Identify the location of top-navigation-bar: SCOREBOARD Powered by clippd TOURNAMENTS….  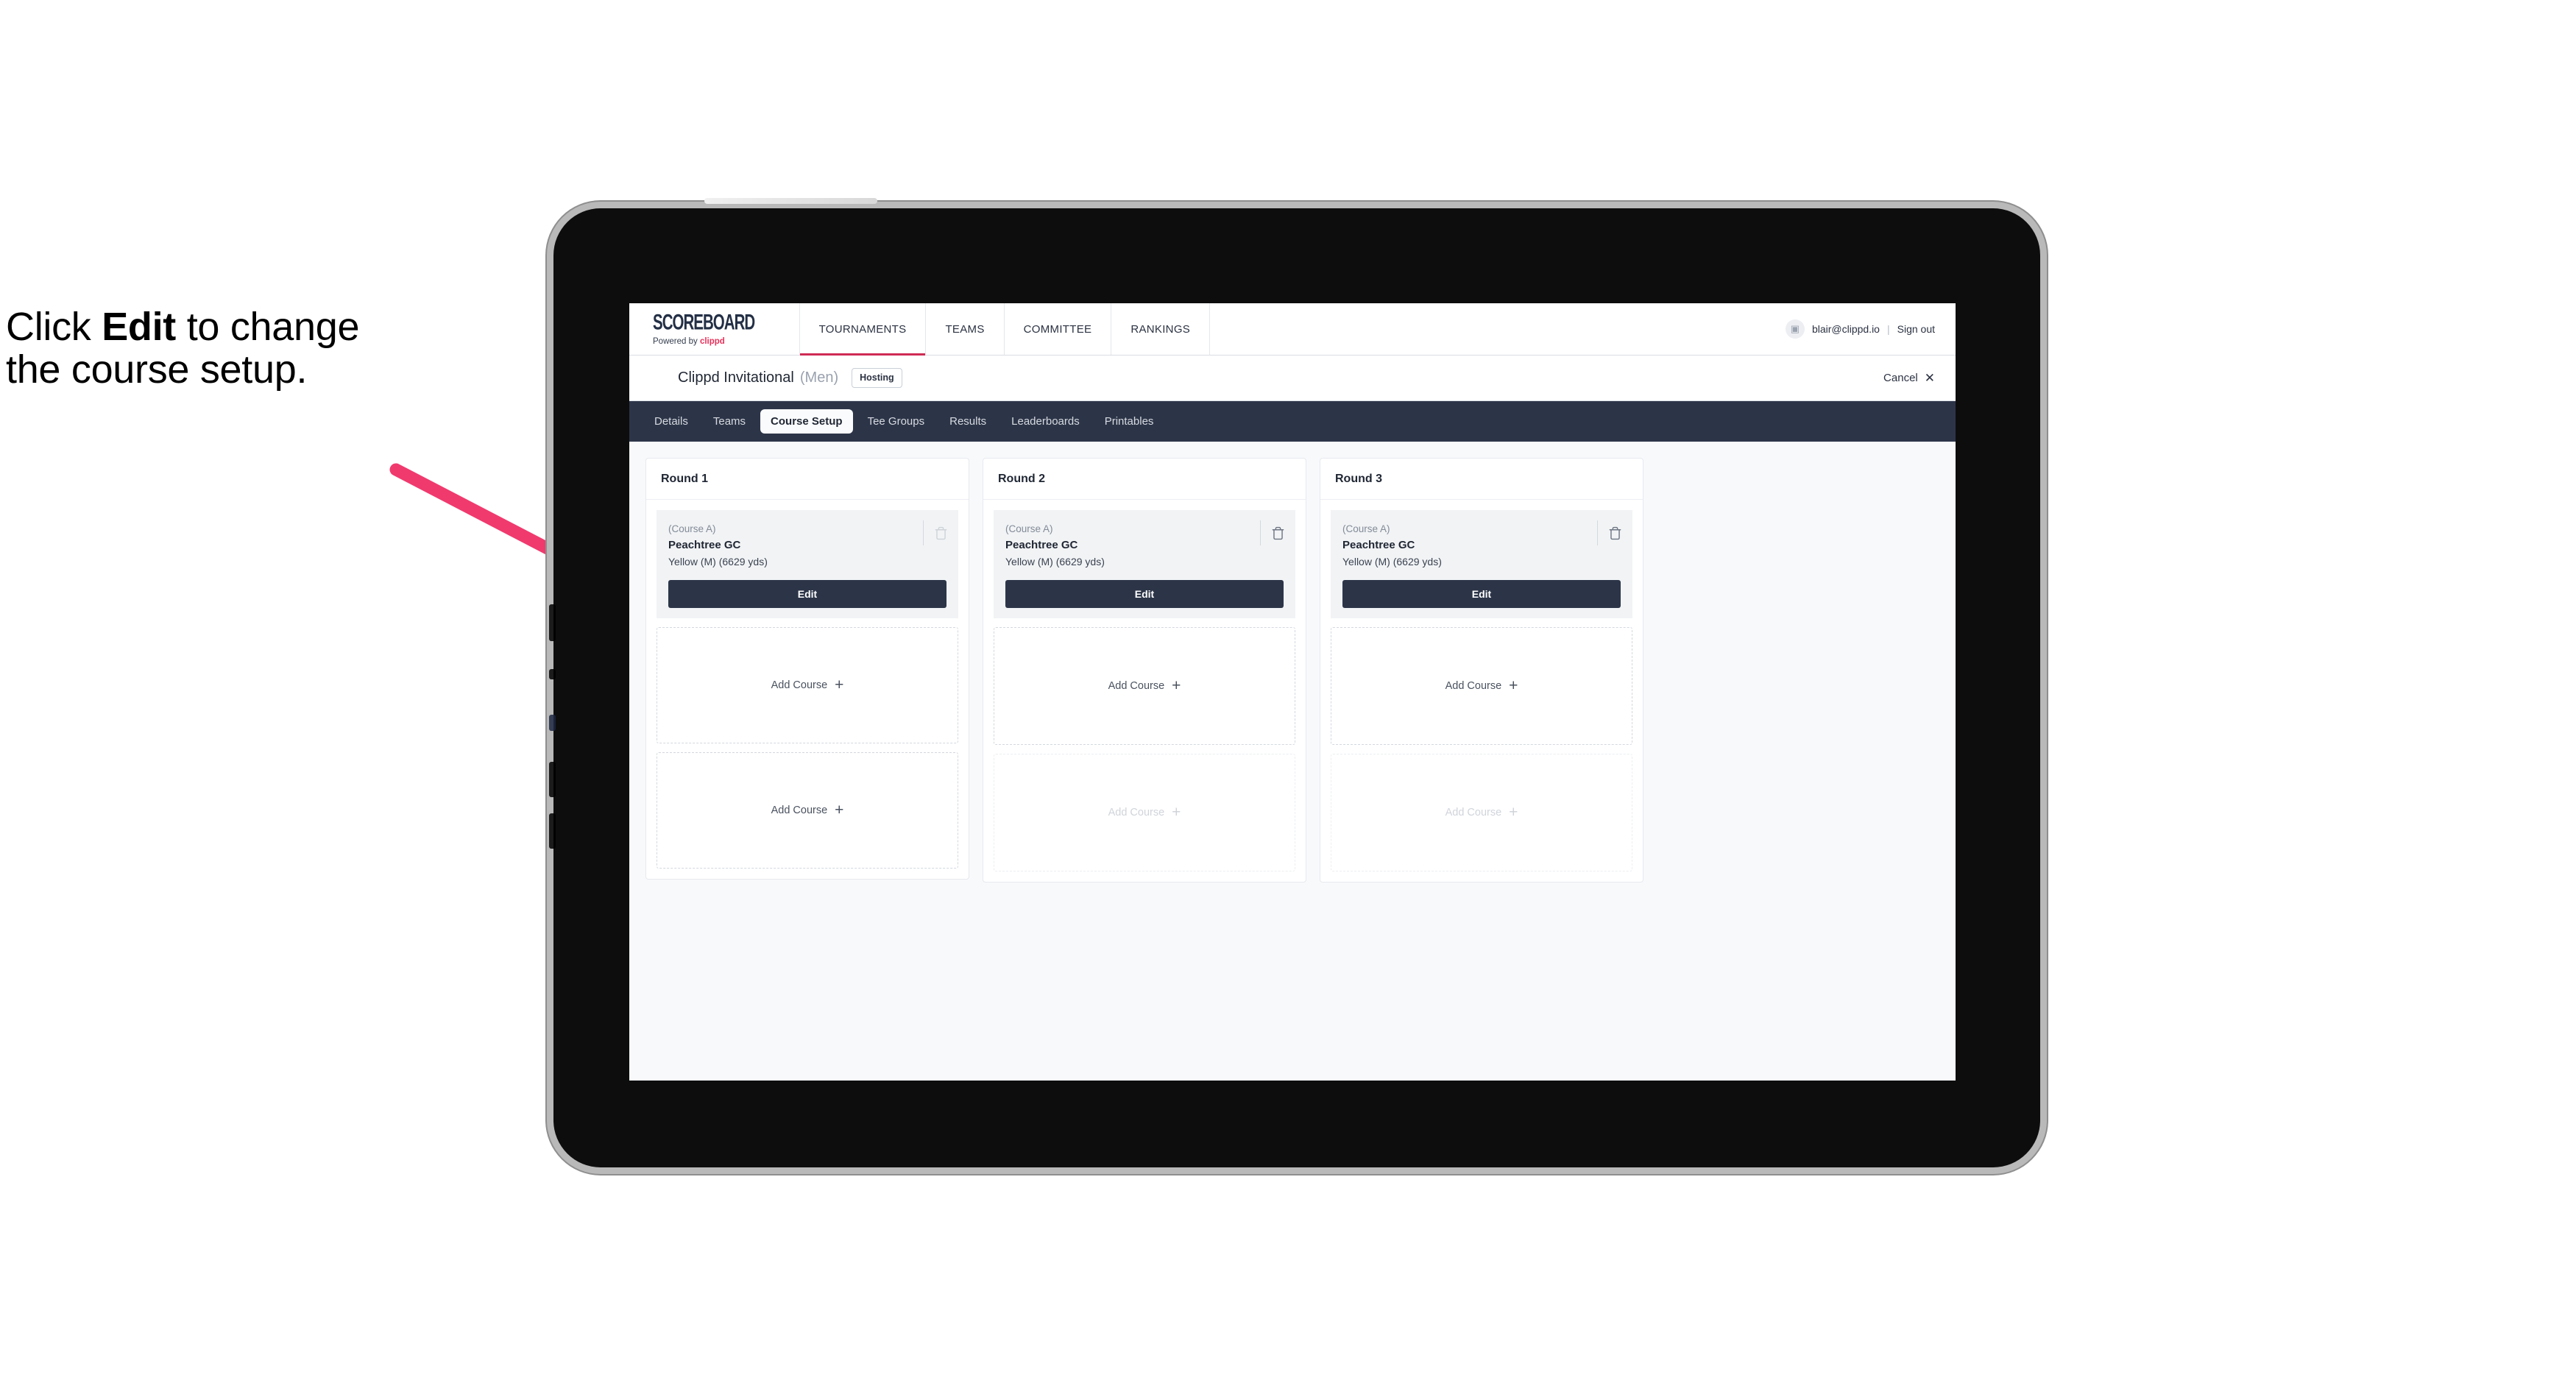
(1292, 329).